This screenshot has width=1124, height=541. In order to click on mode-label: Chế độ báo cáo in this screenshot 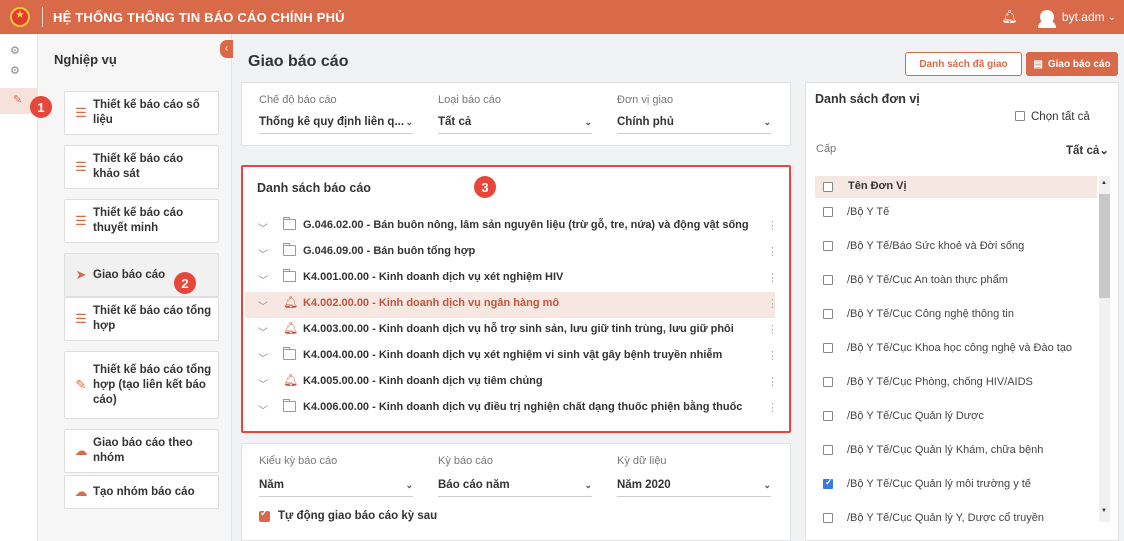, I will do `click(298, 100)`.